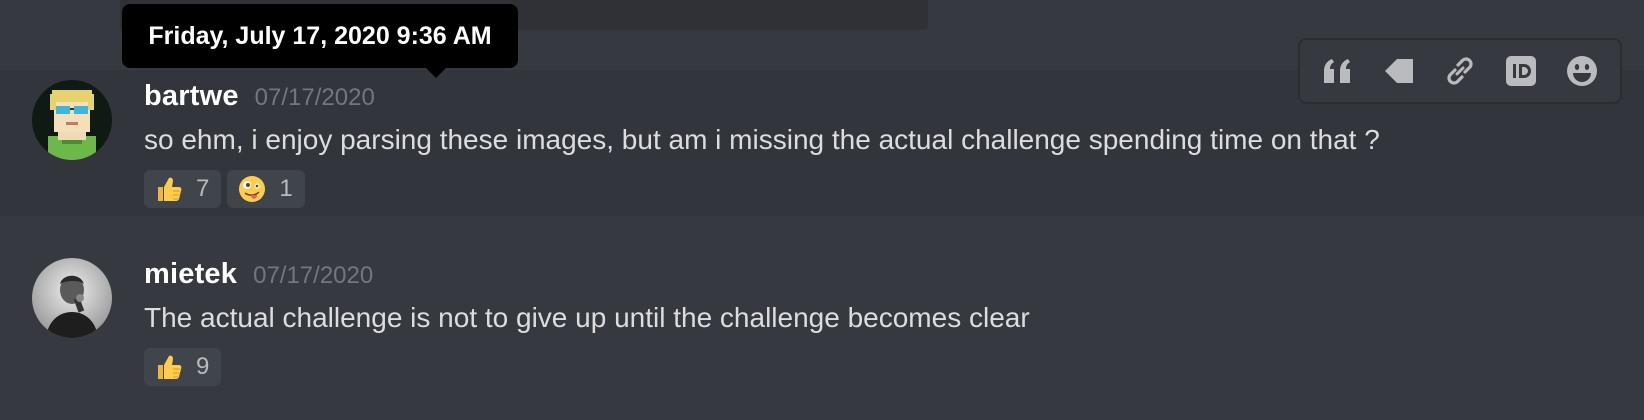 Image resolution: width=1644 pixels, height=420 pixels. I want to click on copy-id-button, so click(1521, 71).